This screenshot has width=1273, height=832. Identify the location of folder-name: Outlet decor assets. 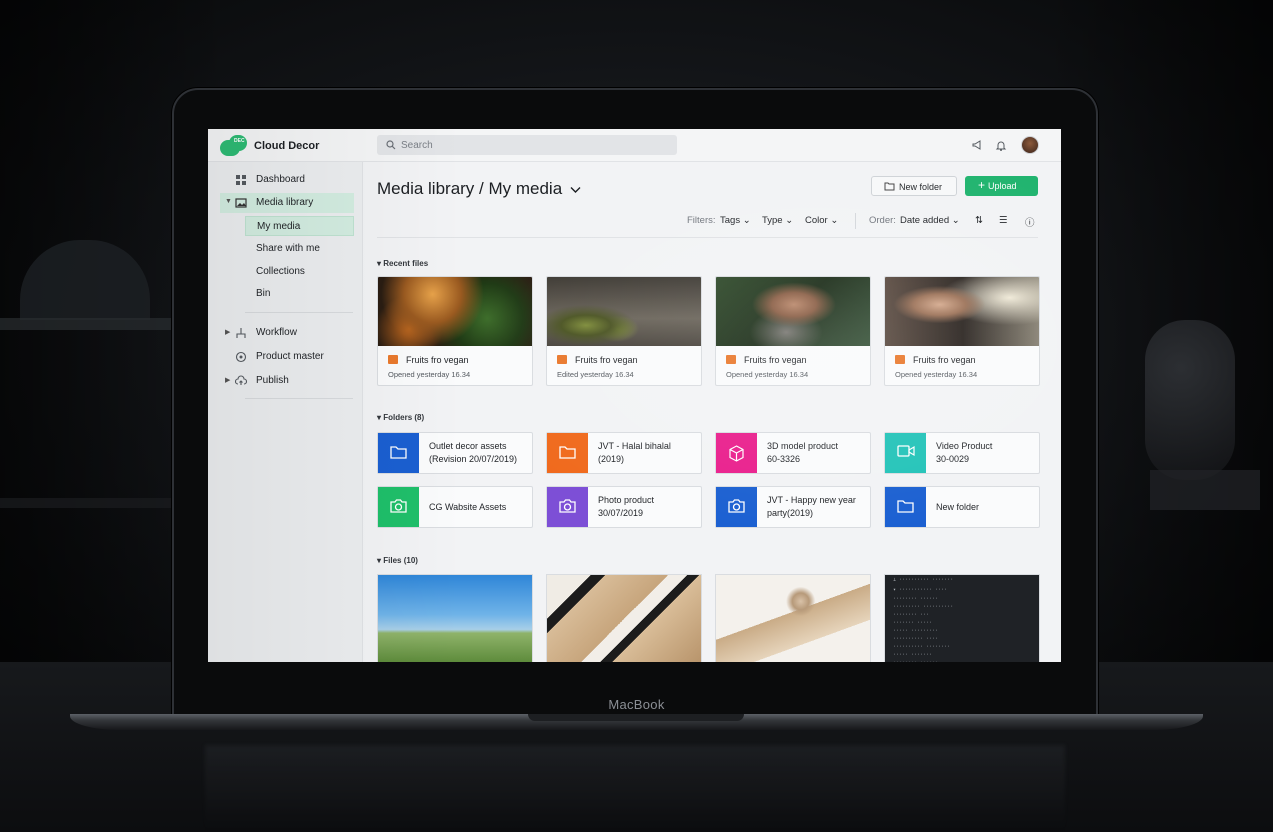
(468, 446).